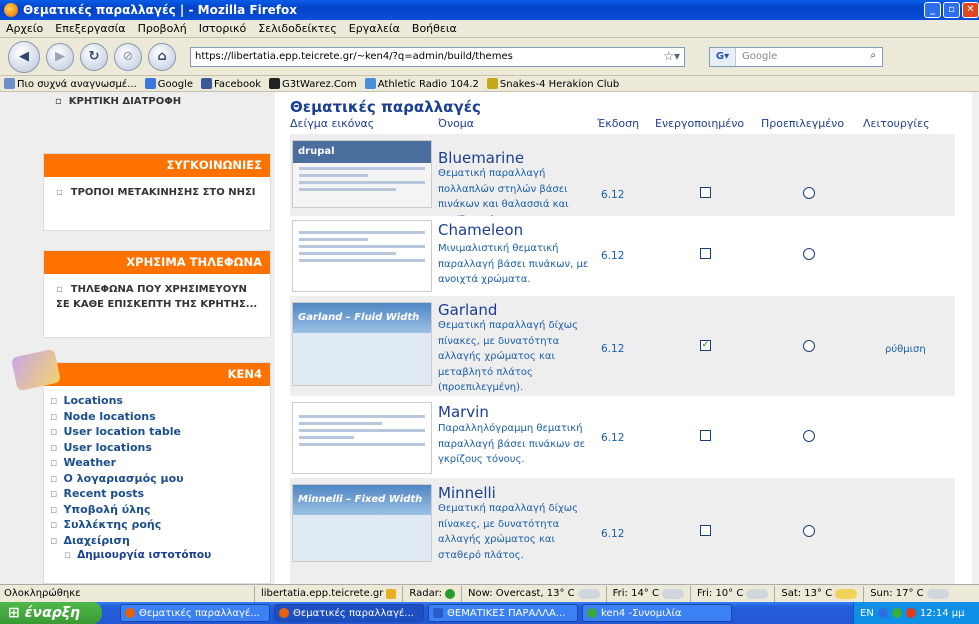 The height and width of the screenshot is (624, 979). I want to click on theme-name: Chameleon, so click(481, 230).